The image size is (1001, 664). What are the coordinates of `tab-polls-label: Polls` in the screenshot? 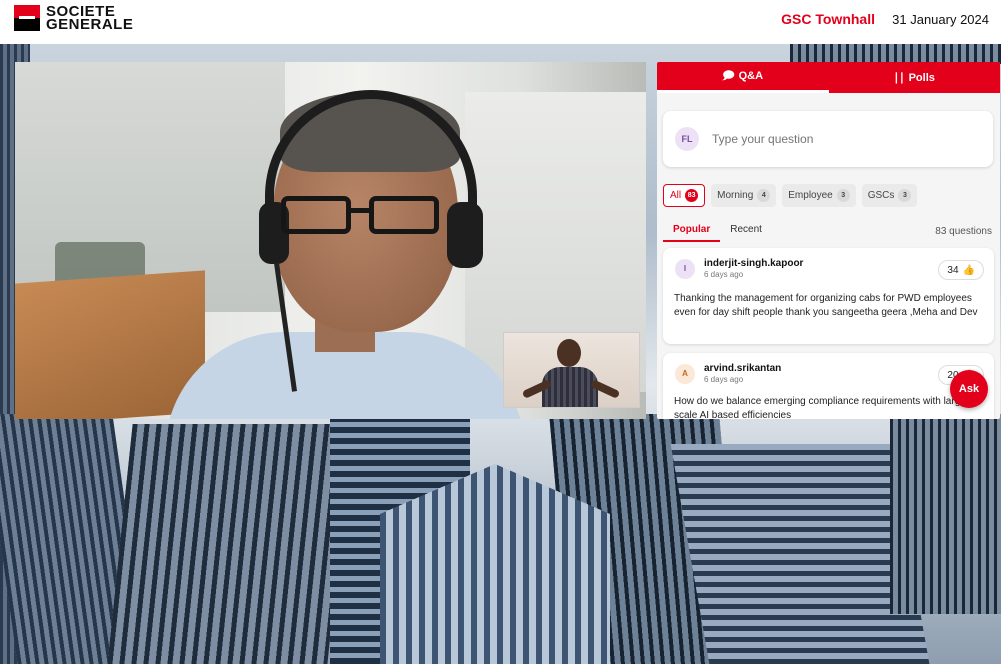 It's located at (921, 77).